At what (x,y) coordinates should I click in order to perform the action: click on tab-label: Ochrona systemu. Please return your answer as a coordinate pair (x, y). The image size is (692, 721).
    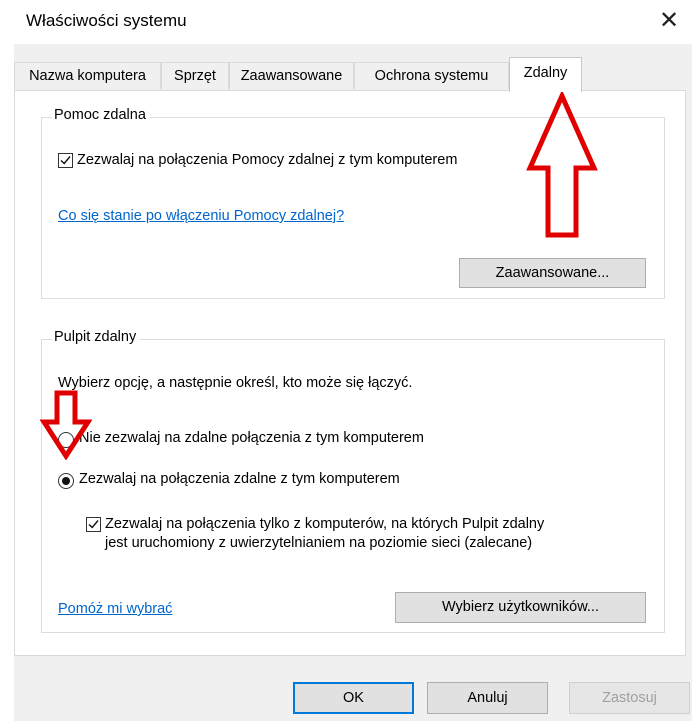
    Looking at the image, I should click on (431, 76).